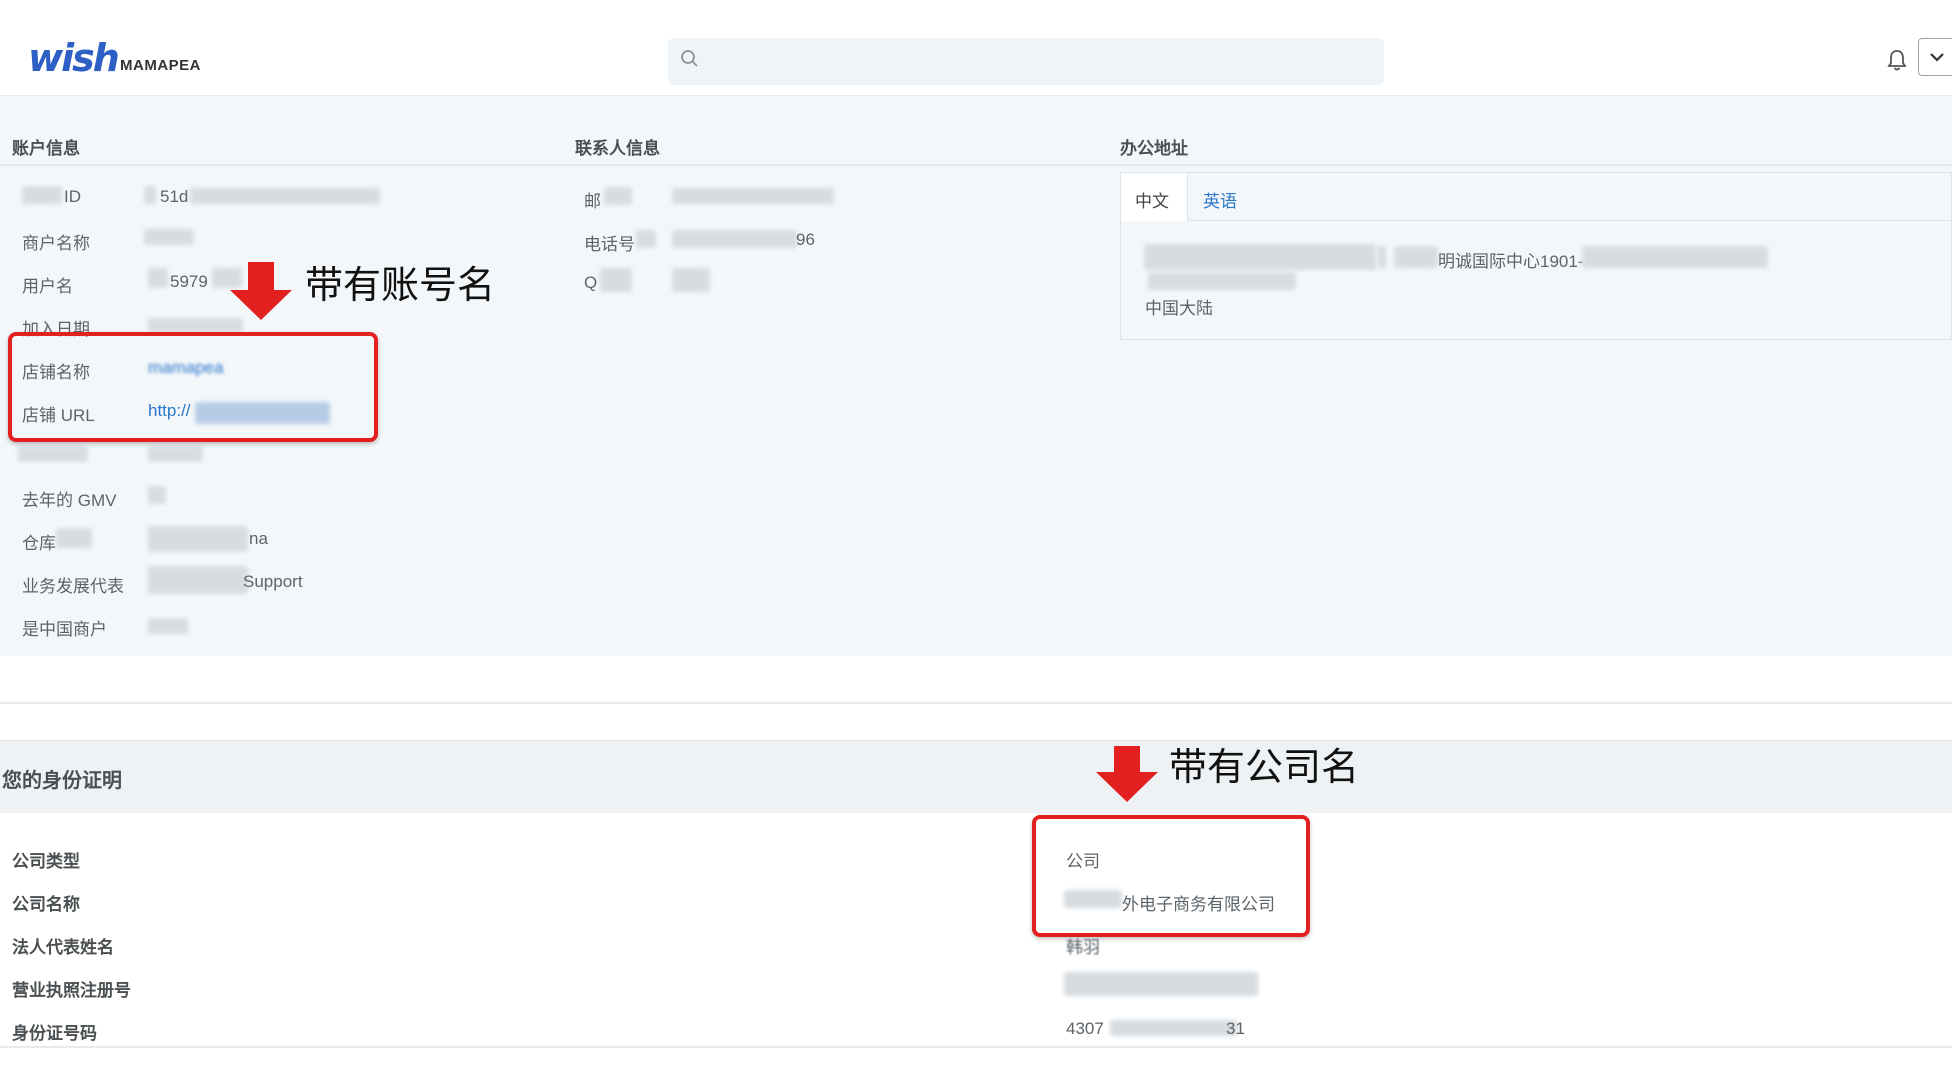 This screenshot has height=1066, width=1952. I want to click on store-highlight-box, so click(193, 387).